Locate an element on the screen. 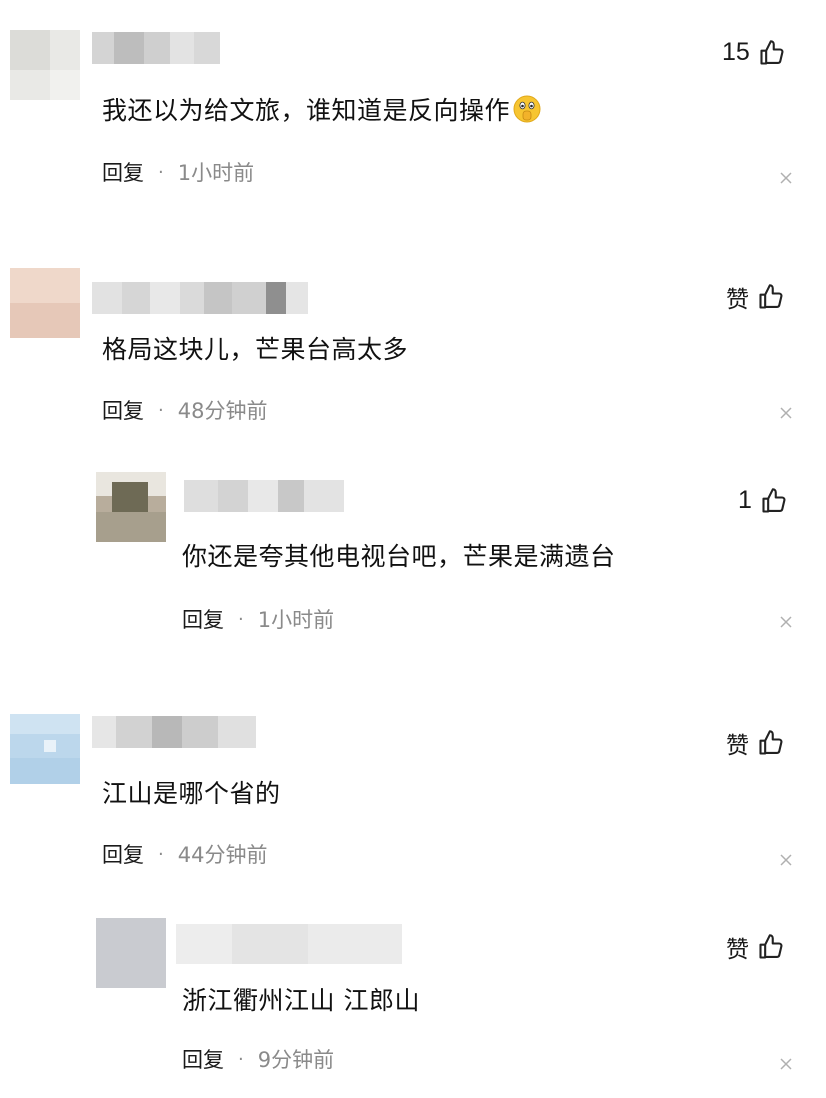 The image size is (826, 1098). timestamp: 9分钟前 is located at coordinates (296, 1060).